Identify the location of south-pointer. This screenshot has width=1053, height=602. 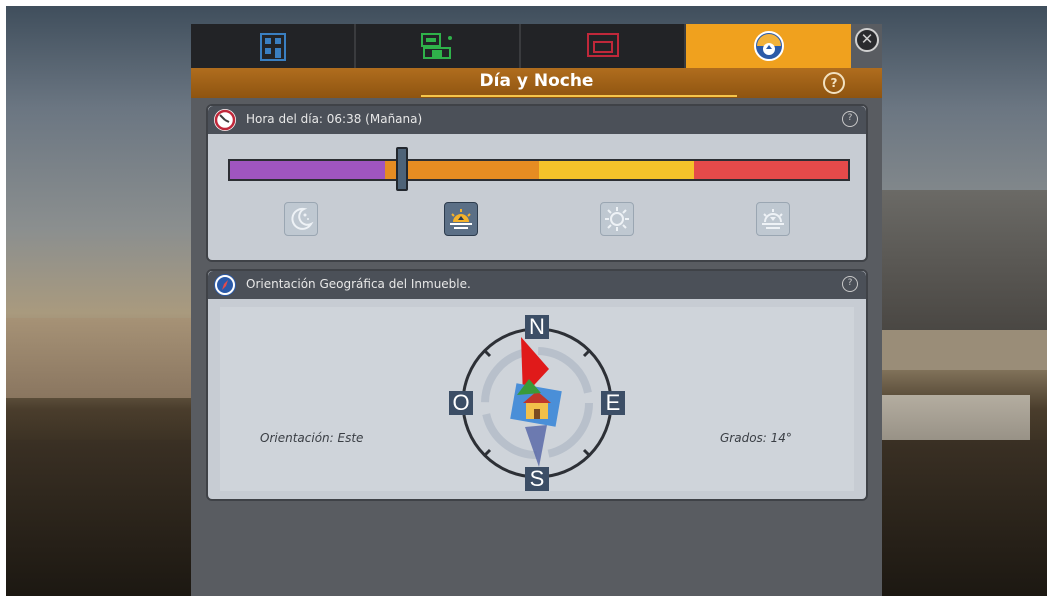
(536, 446).